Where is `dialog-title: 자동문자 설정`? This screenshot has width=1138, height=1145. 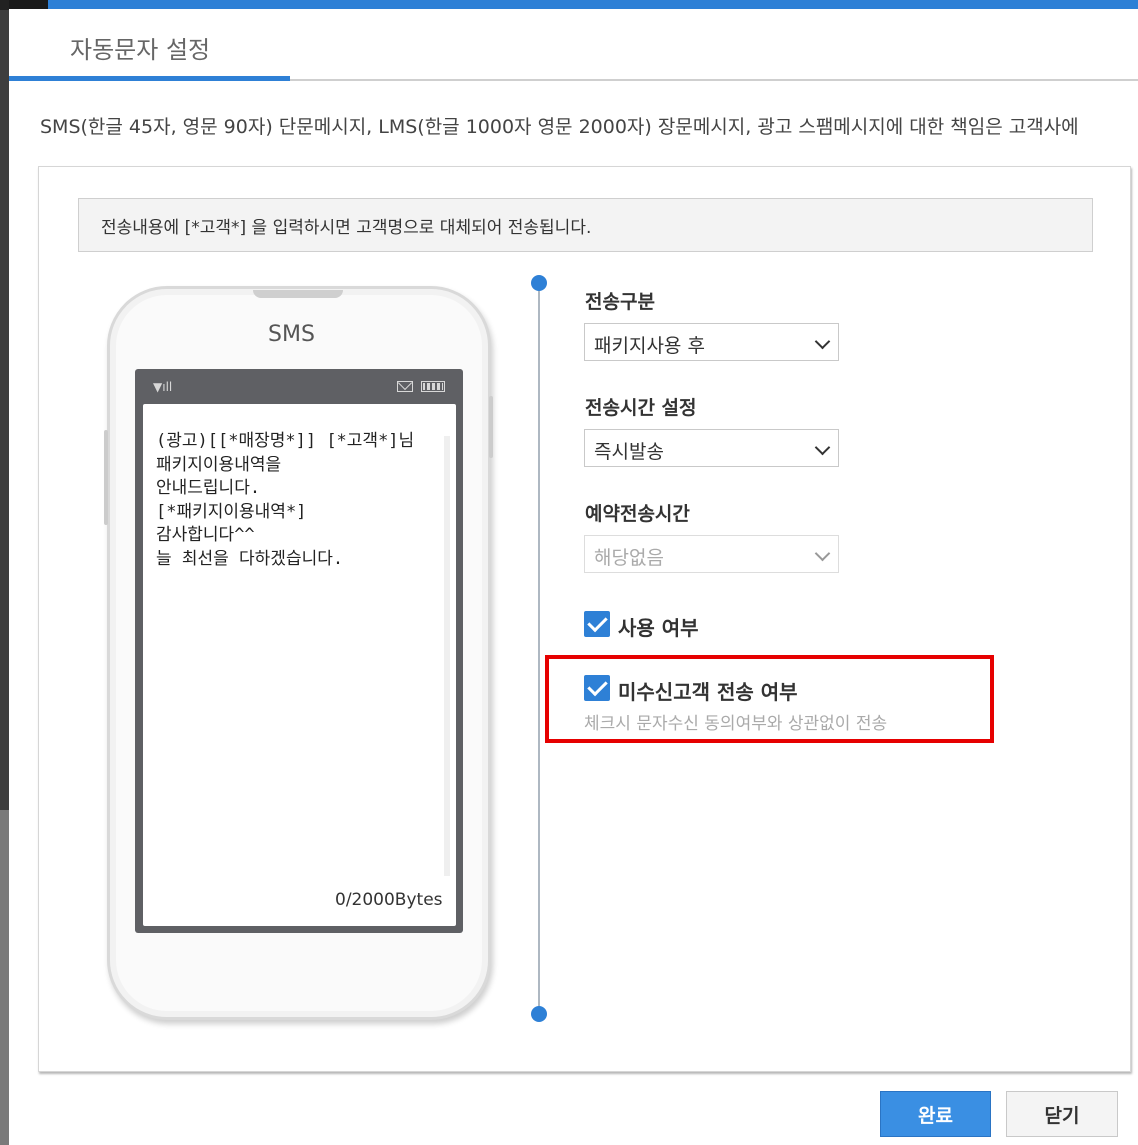 dialog-title: 자동문자 설정 is located at coordinates (140, 50).